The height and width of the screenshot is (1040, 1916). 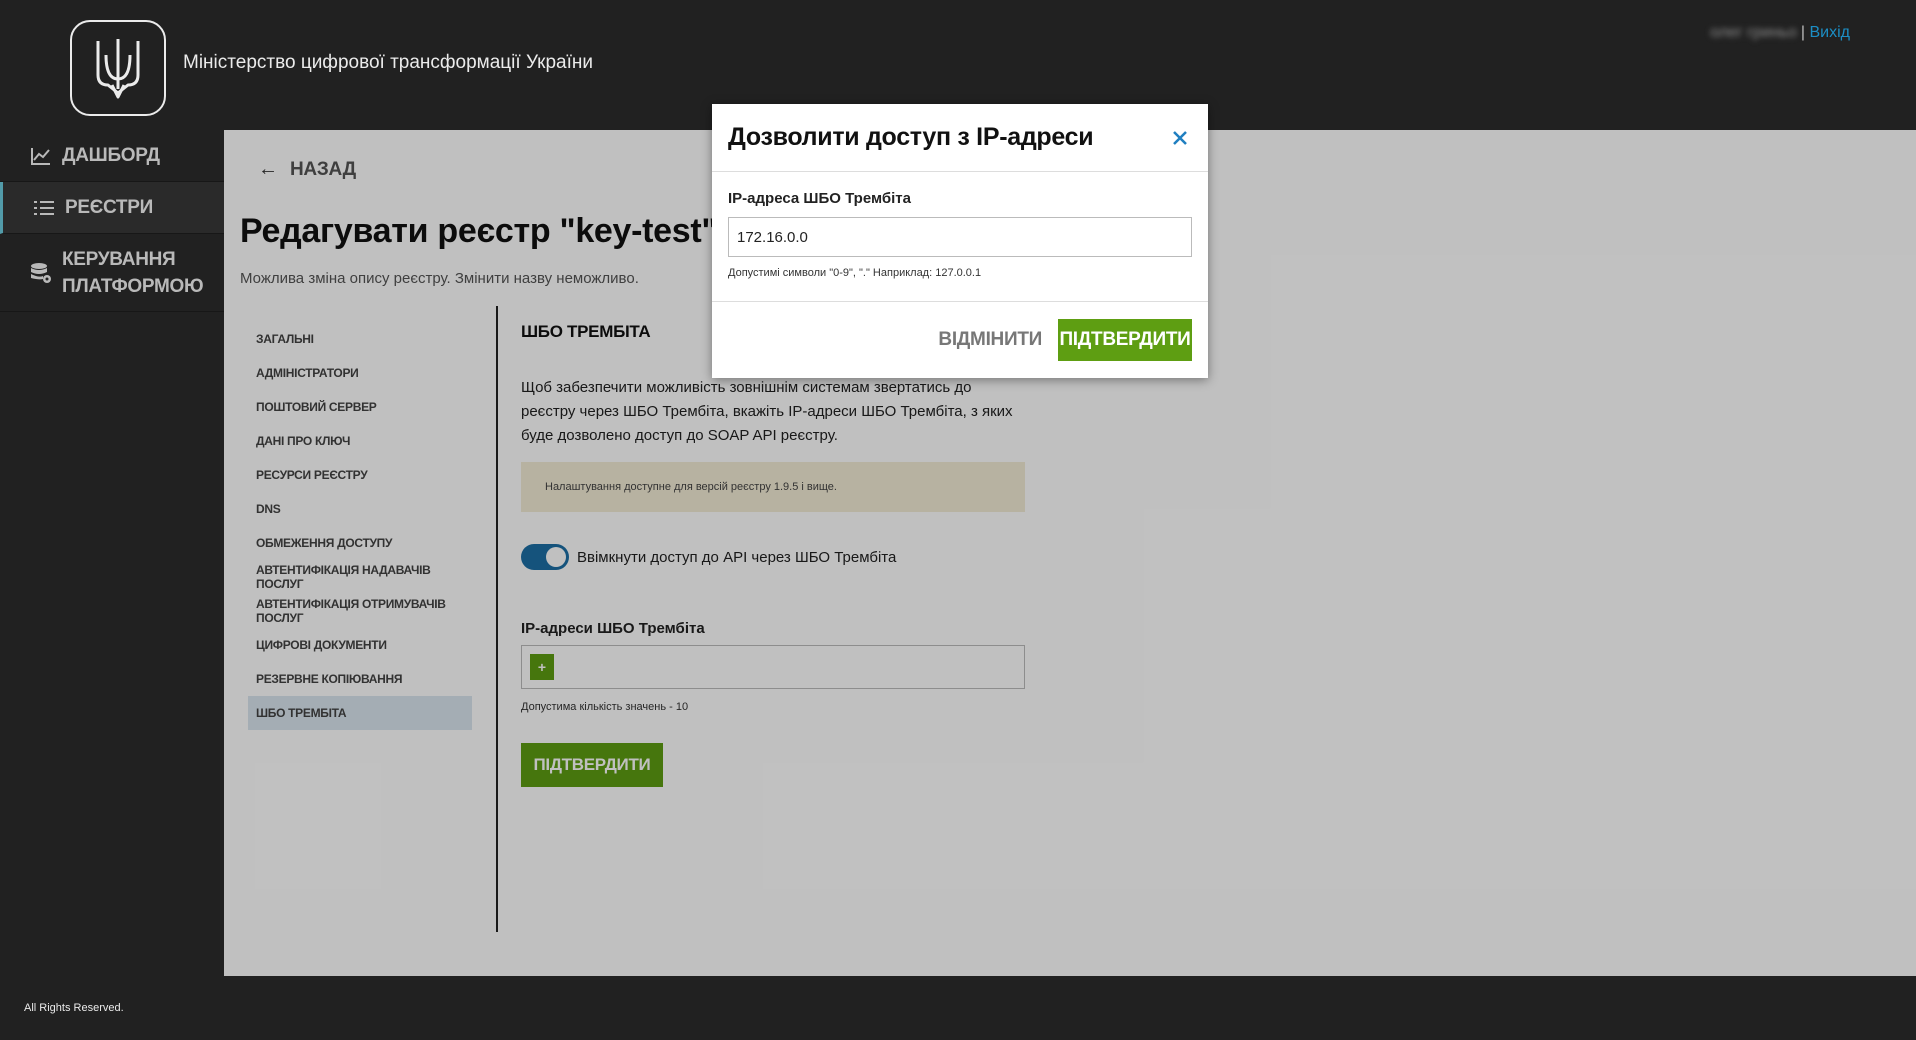 What do you see at coordinates (990, 340) in the screenshot?
I see `cancel-button: Відмінити` at bounding box center [990, 340].